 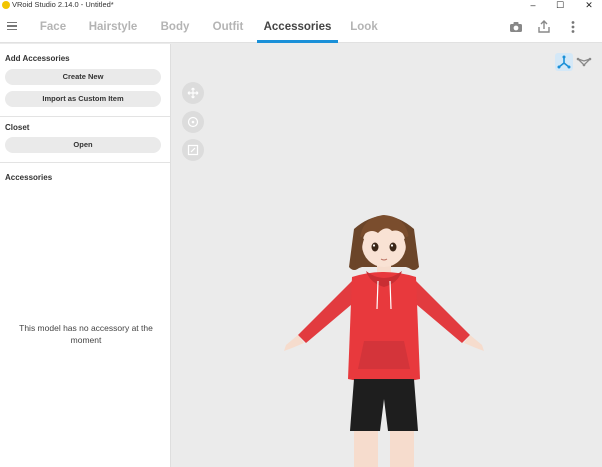 I want to click on tab-accessories: Accessories, so click(x=297, y=27).